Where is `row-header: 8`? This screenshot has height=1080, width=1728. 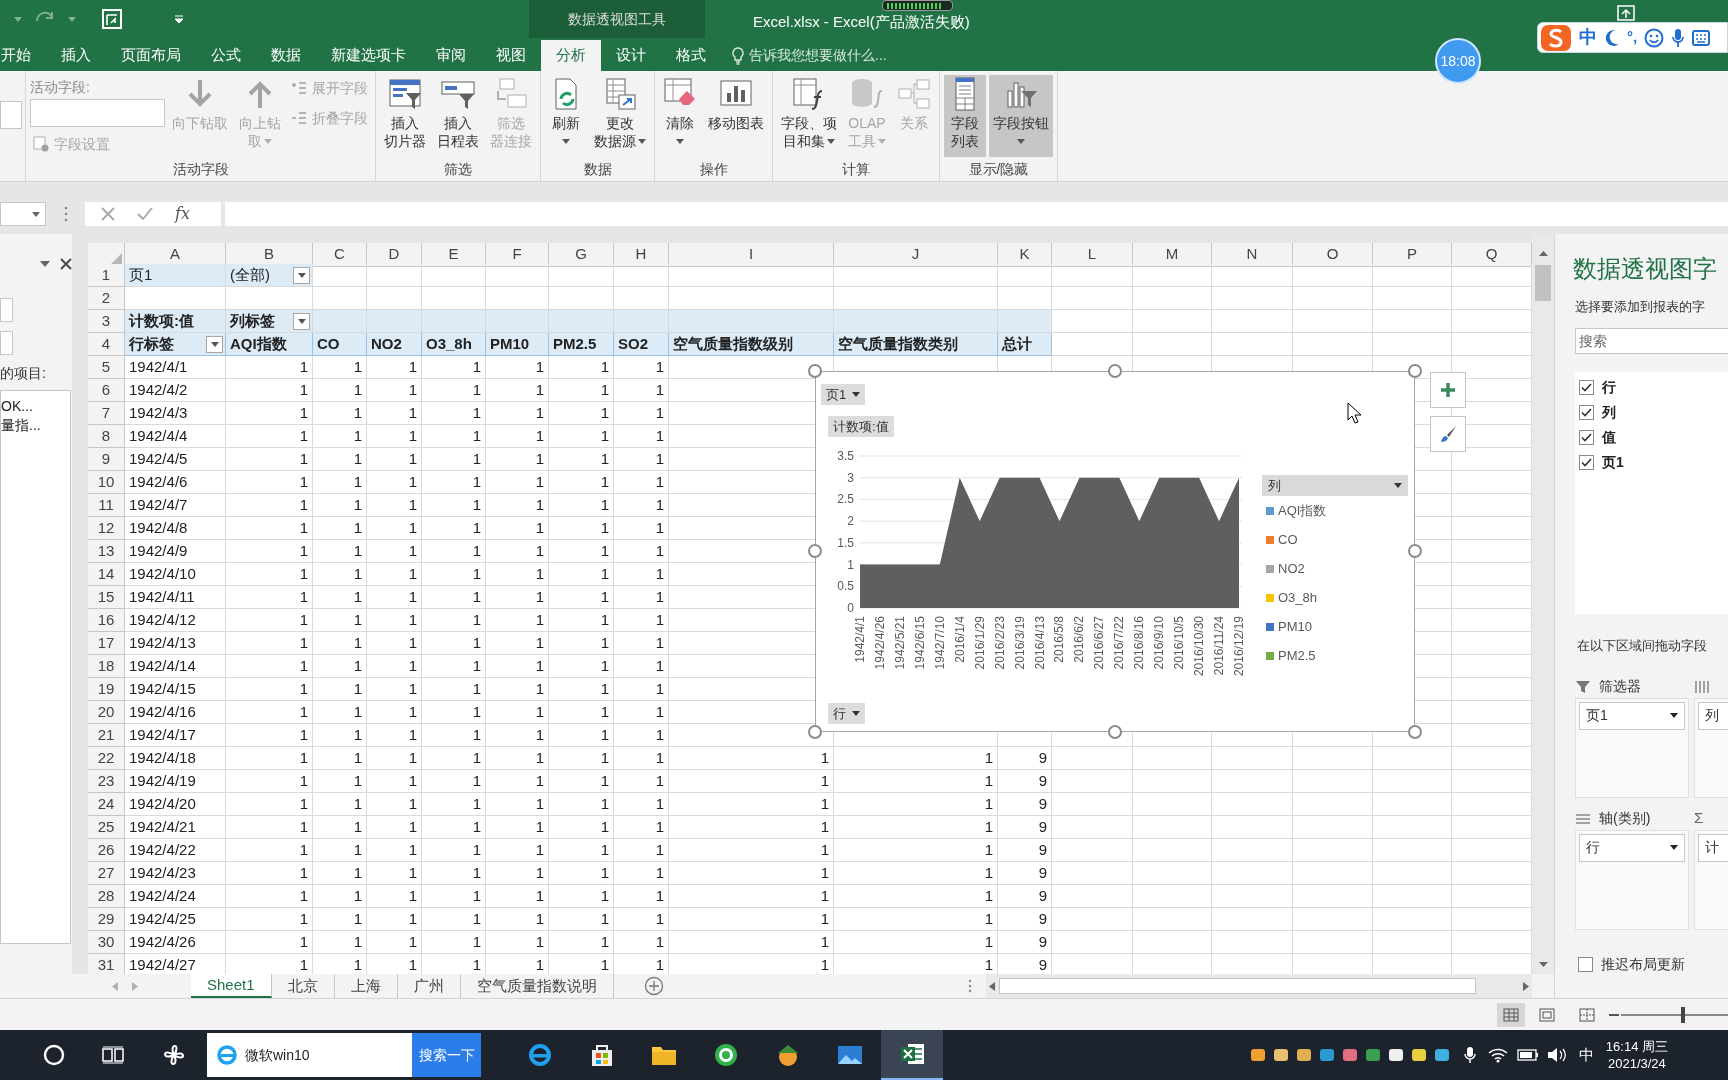 row-header: 8 is located at coordinates (106, 436).